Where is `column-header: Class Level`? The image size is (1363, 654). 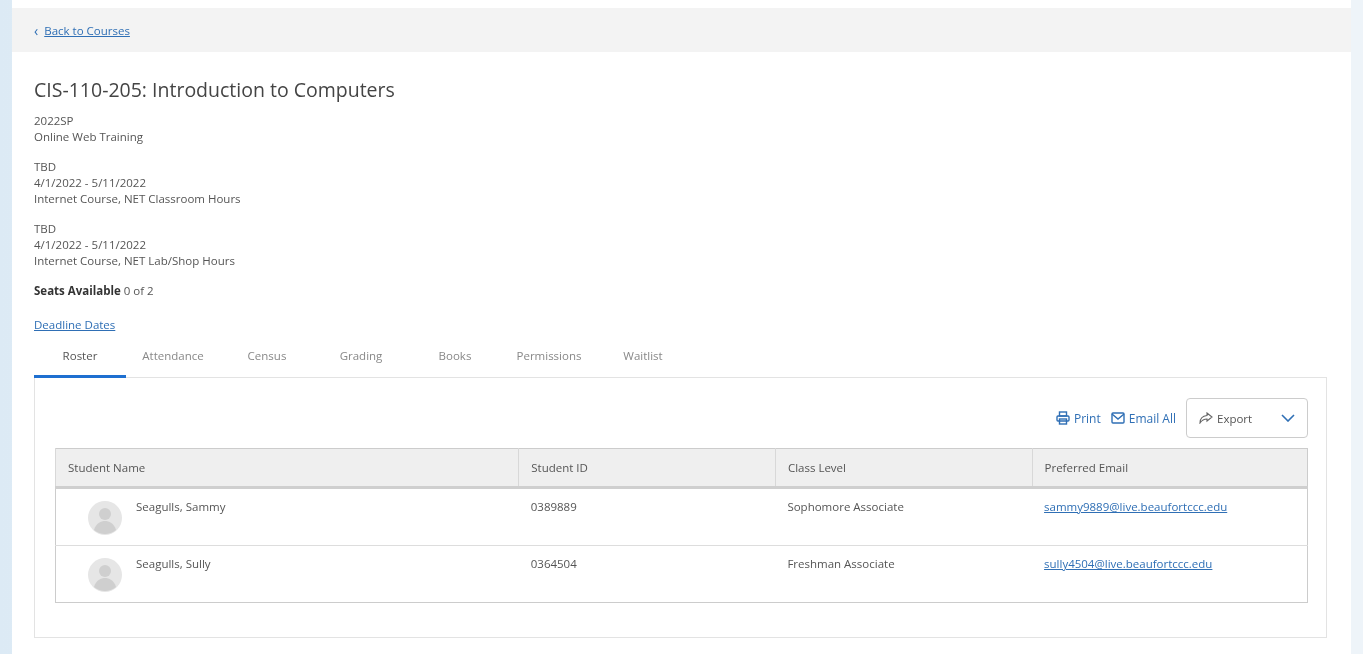 column-header: Class Level is located at coordinates (904, 468).